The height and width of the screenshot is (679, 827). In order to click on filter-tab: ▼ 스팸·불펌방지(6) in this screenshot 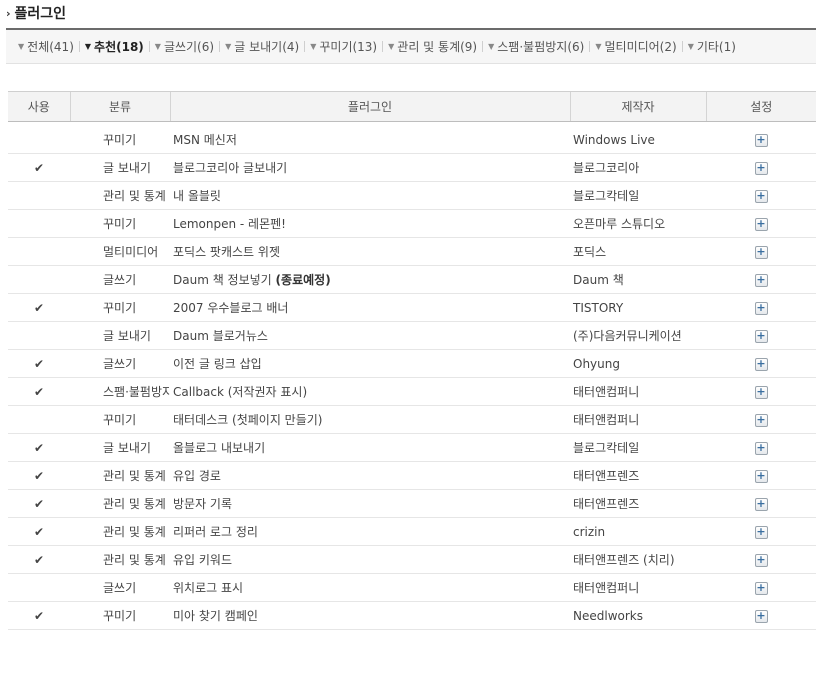, I will do `click(536, 46)`.